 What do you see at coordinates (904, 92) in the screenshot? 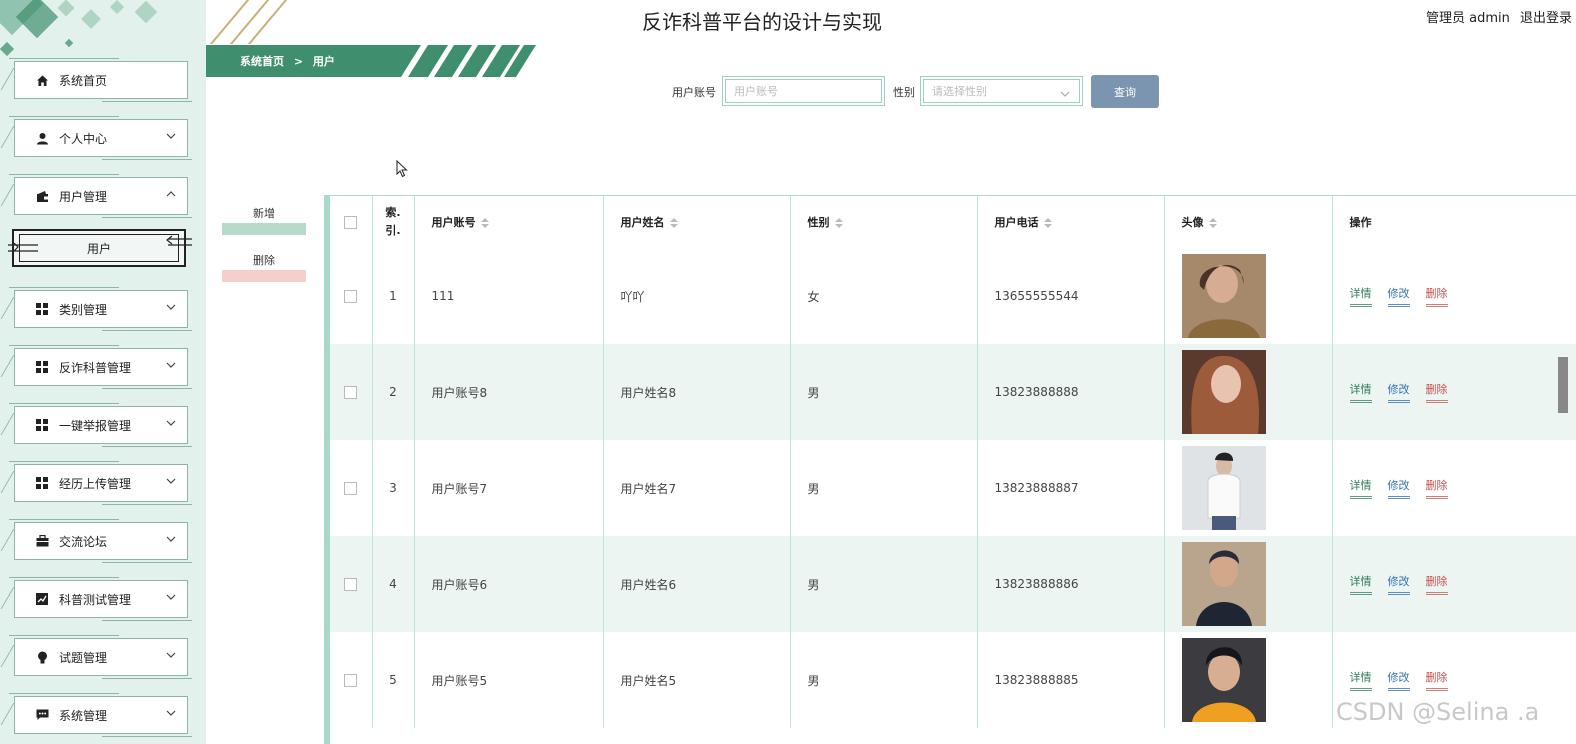
I see `gender-search-label: 性别` at bounding box center [904, 92].